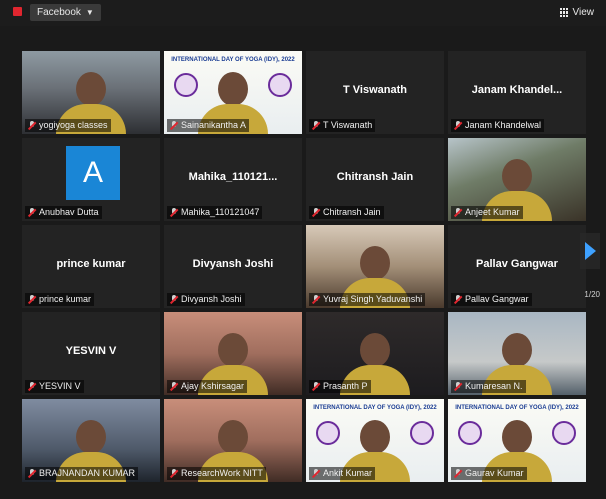 The width and height of the screenshot is (606, 499). I want to click on participant-name-label: Anubhav Dutta, so click(63, 212).